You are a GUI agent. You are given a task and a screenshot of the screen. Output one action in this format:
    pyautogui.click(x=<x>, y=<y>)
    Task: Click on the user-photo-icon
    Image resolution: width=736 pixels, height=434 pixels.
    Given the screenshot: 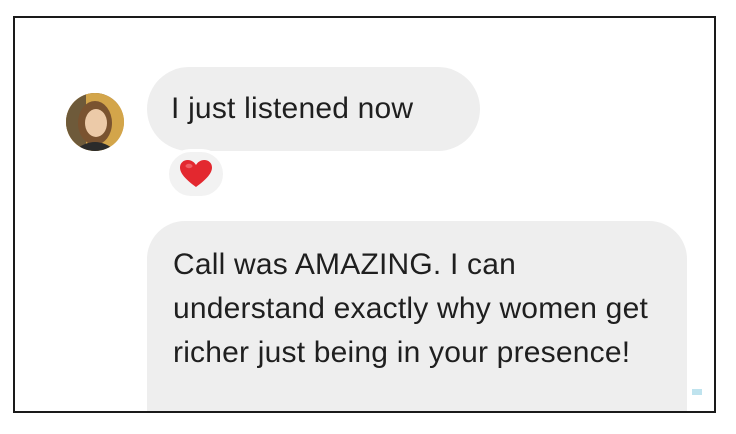 What is the action you would take?
    pyautogui.click(x=95, y=122)
    